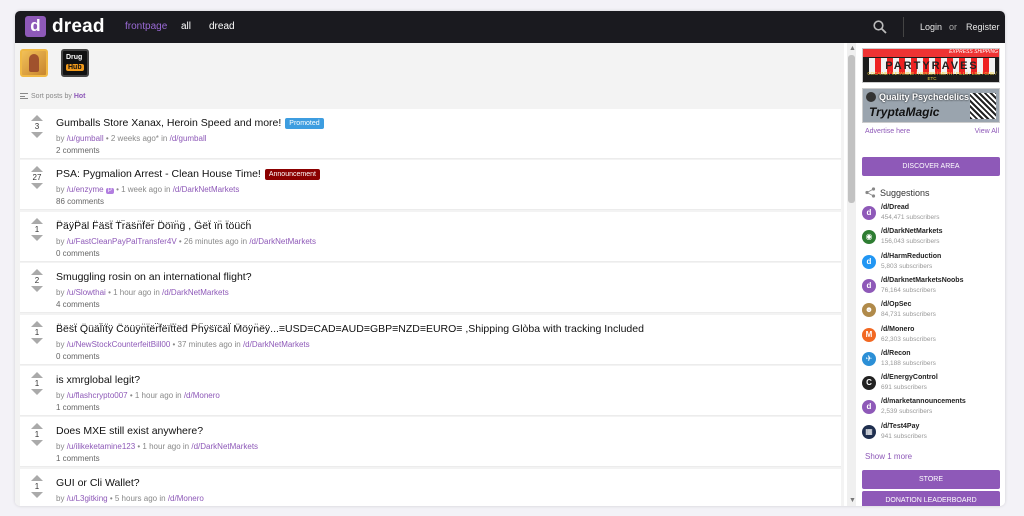 The width and height of the screenshot is (1024, 516). I want to click on sticky-ad-2: Drug Hub, so click(75, 63).